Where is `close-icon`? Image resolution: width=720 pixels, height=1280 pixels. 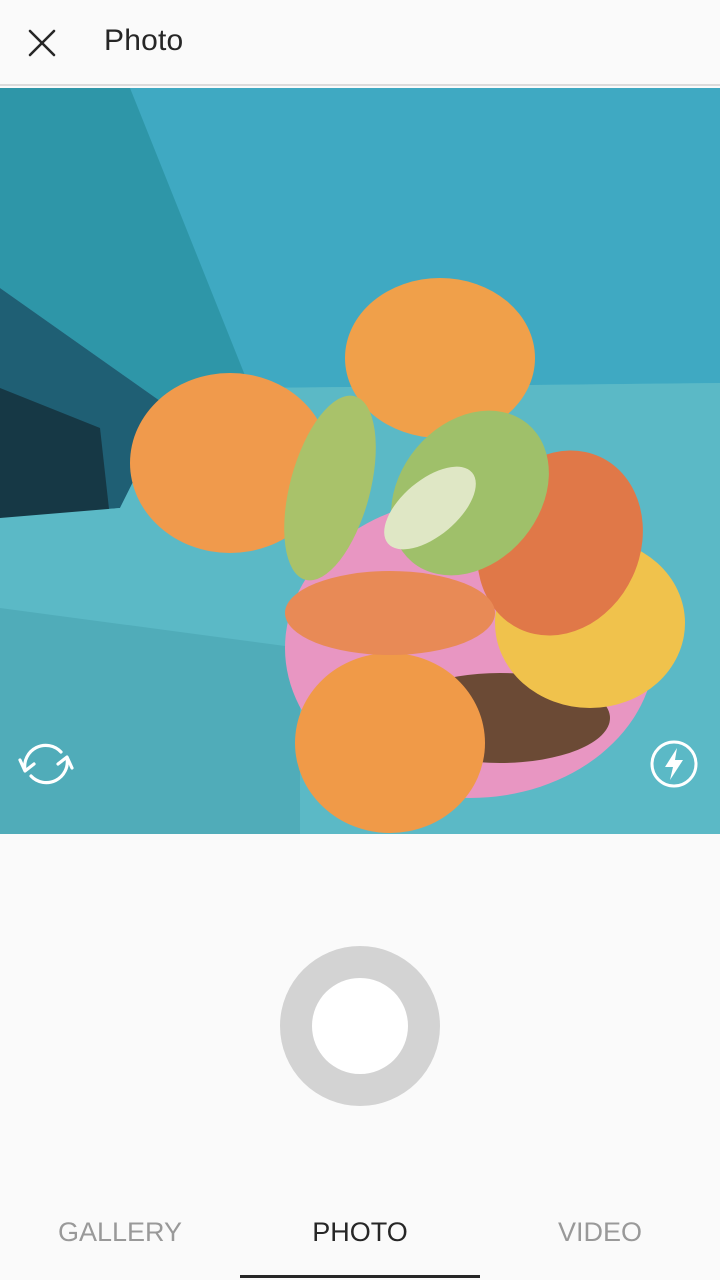 close-icon is located at coordinates (42, 43).